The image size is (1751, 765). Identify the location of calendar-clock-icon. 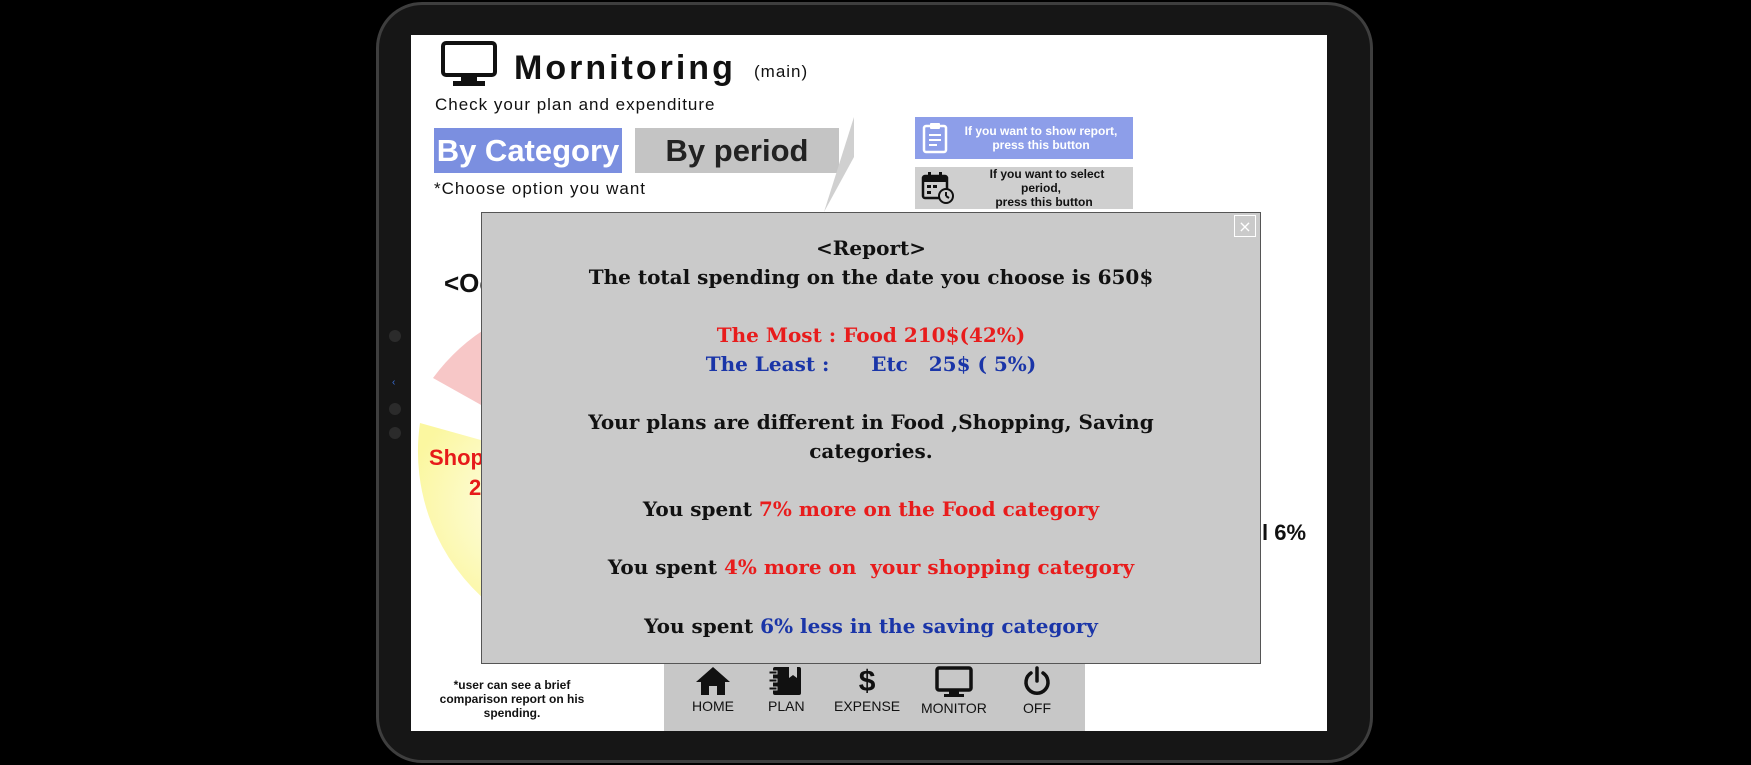
(937, 188).